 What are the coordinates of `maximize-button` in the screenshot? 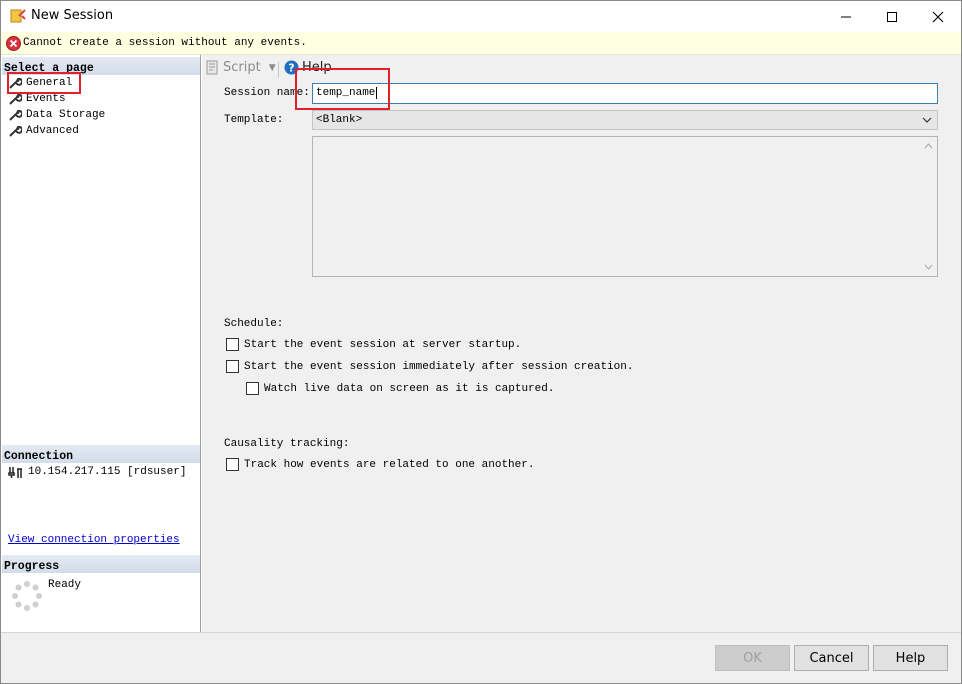 It's located at (892, 16).